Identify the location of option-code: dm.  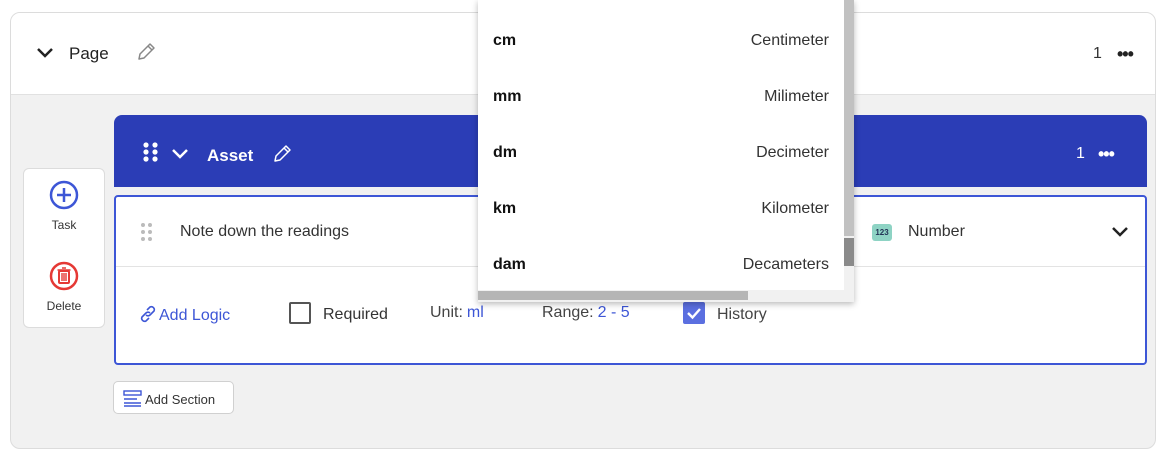
(505, 152).